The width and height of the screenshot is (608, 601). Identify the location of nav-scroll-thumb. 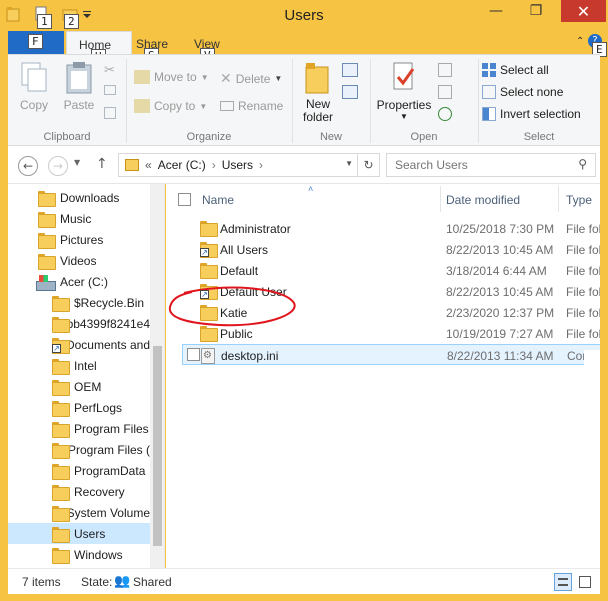
(157, 446).